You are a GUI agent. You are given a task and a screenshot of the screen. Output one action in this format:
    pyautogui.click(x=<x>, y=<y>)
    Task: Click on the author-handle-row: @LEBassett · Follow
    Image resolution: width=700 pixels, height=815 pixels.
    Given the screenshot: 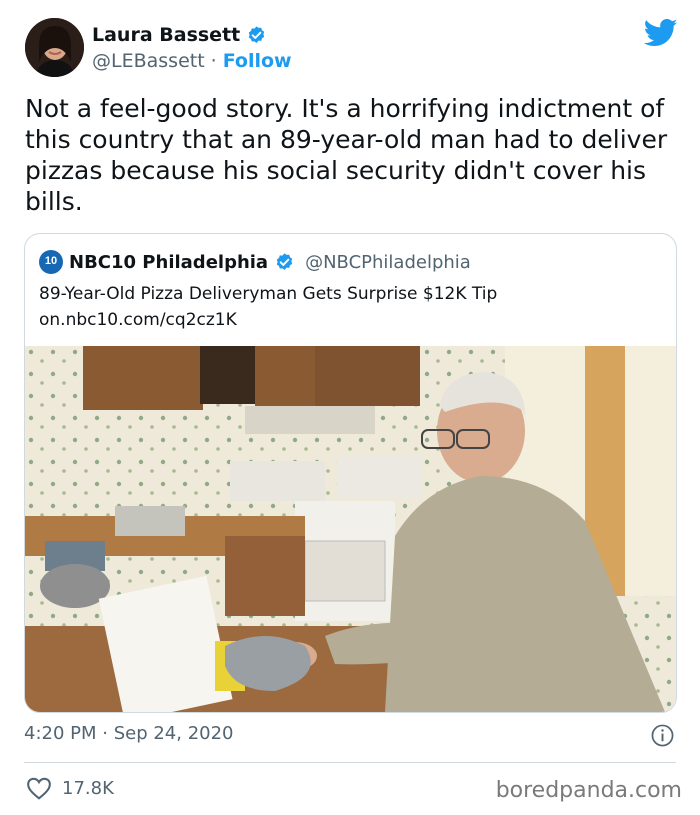 What is the action you would take?
    pyautogui.click(x=192, y=61)
    